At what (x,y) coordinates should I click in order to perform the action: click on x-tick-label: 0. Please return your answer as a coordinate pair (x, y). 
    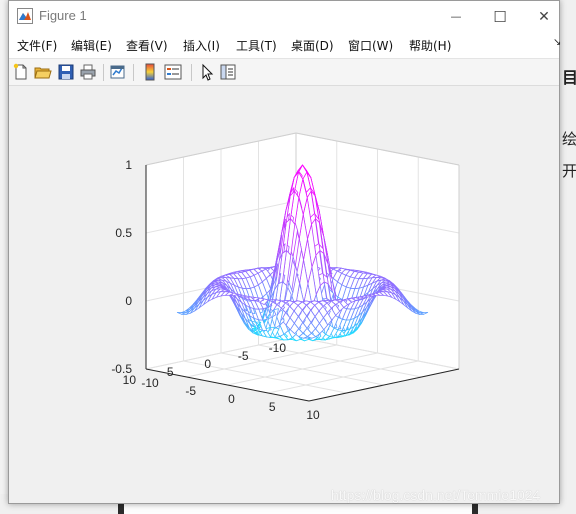
    Looking at the image, I should click on (231, 399).